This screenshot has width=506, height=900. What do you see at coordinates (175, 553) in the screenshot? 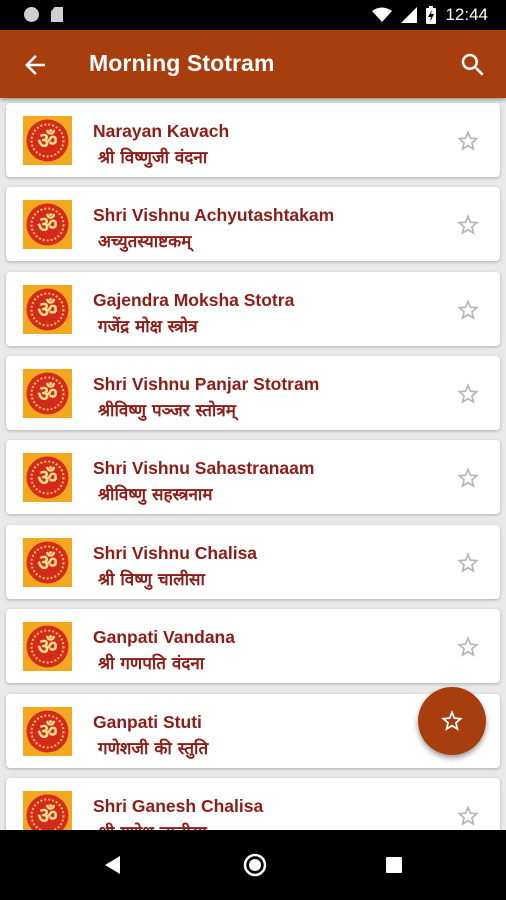
I see `item-title: Shri Vishnu Chalisa` at bounding box center [175, 553].